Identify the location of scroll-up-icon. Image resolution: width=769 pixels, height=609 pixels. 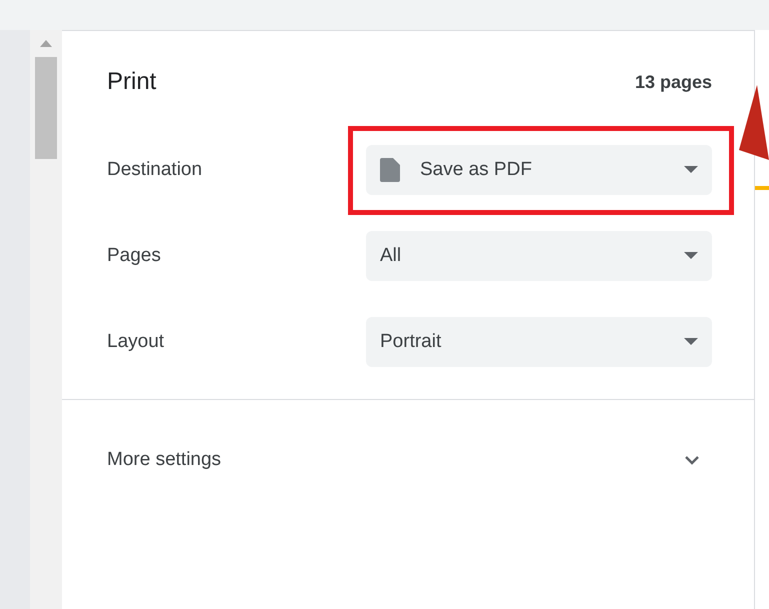
(46, 43).